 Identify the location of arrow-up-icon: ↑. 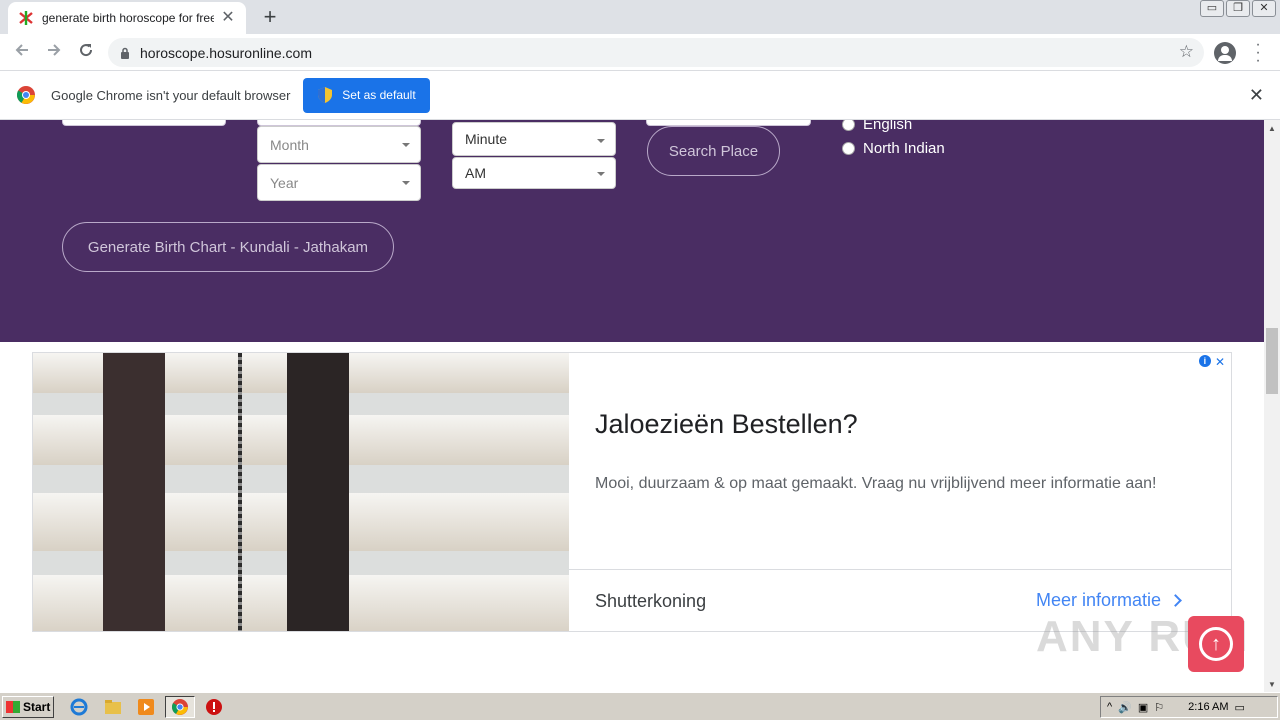
(1216, 644).